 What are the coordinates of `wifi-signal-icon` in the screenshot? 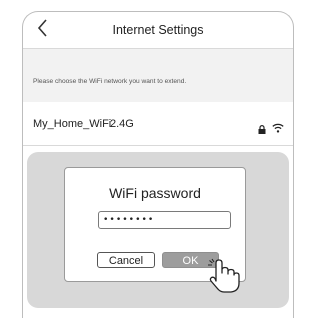 It's located at (278, 129).